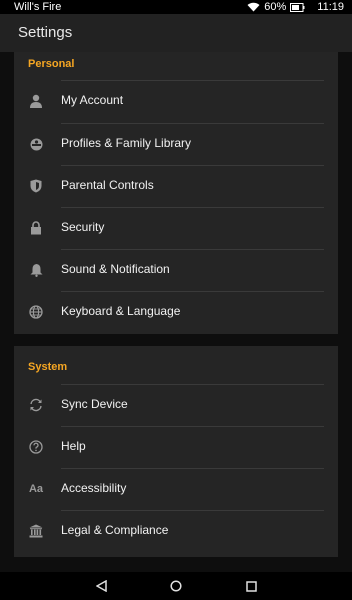  Describe the element at coordinates (45, 32) in the screenshot. I see `page-title: Settings` at that location.